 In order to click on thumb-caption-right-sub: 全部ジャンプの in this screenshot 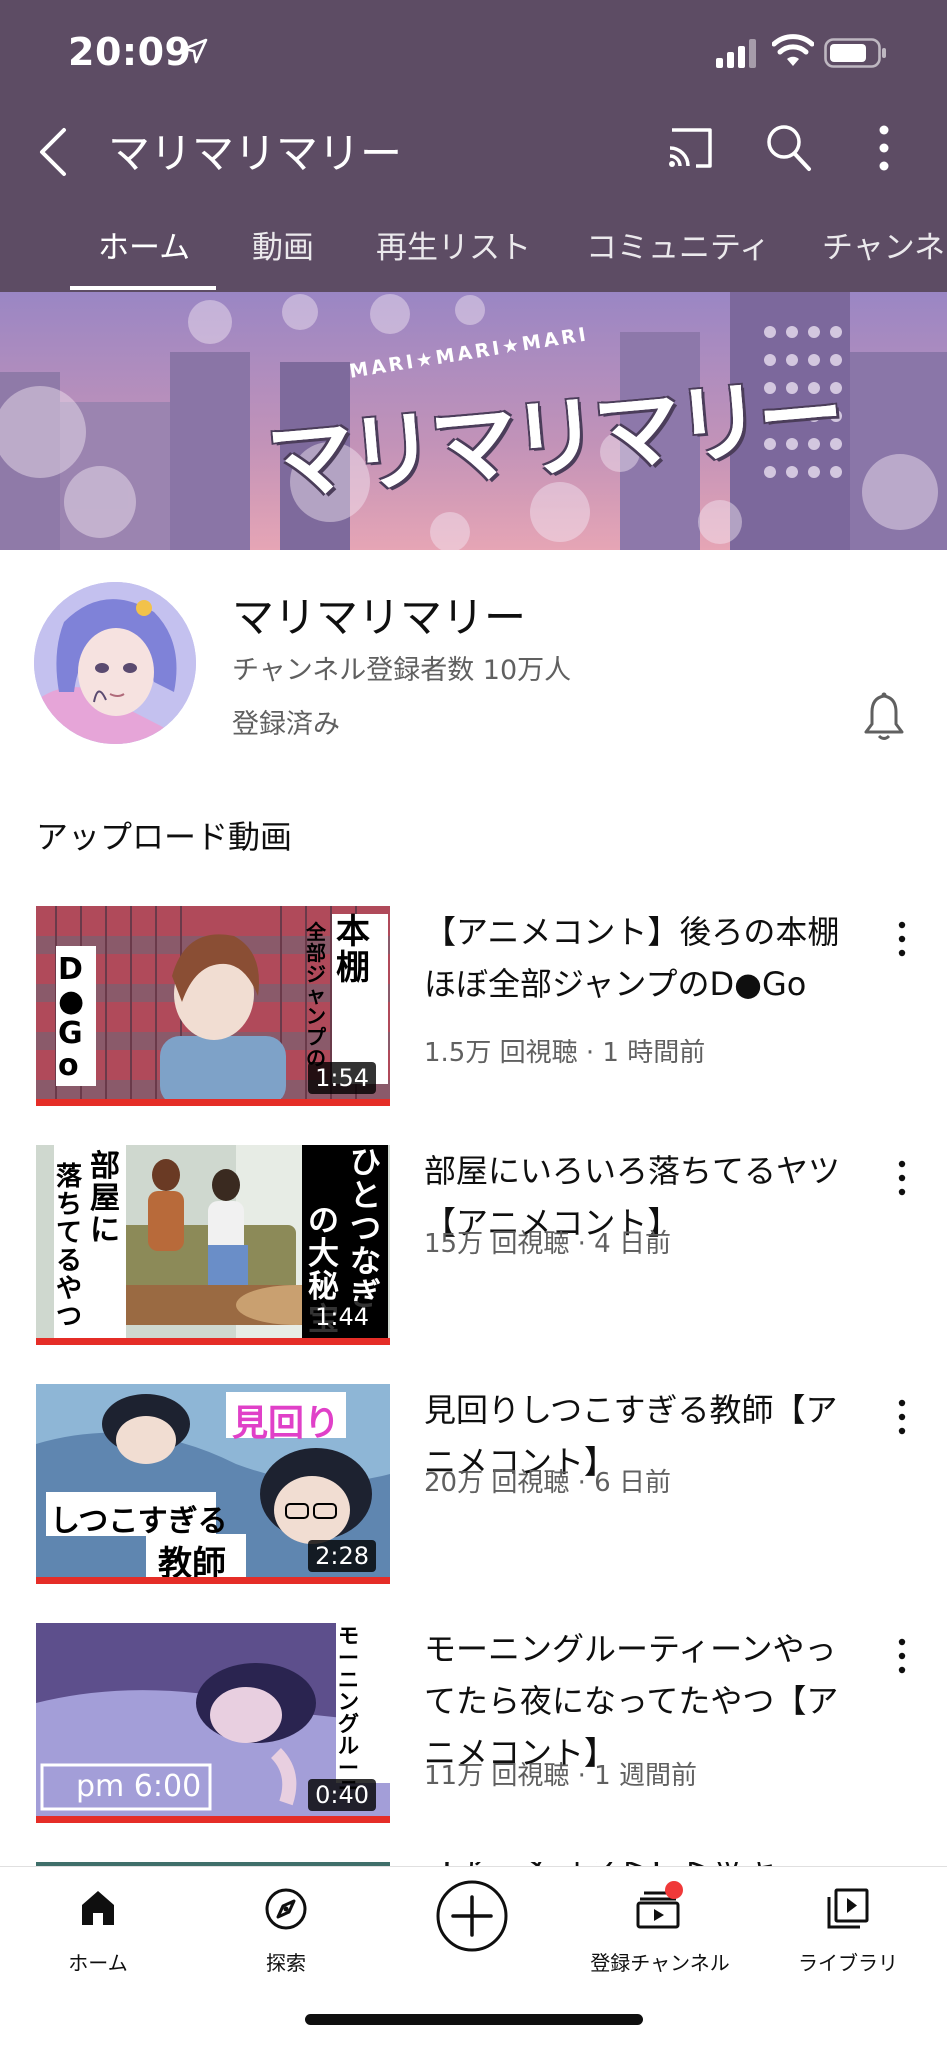, I will do `click(316, 995)`.